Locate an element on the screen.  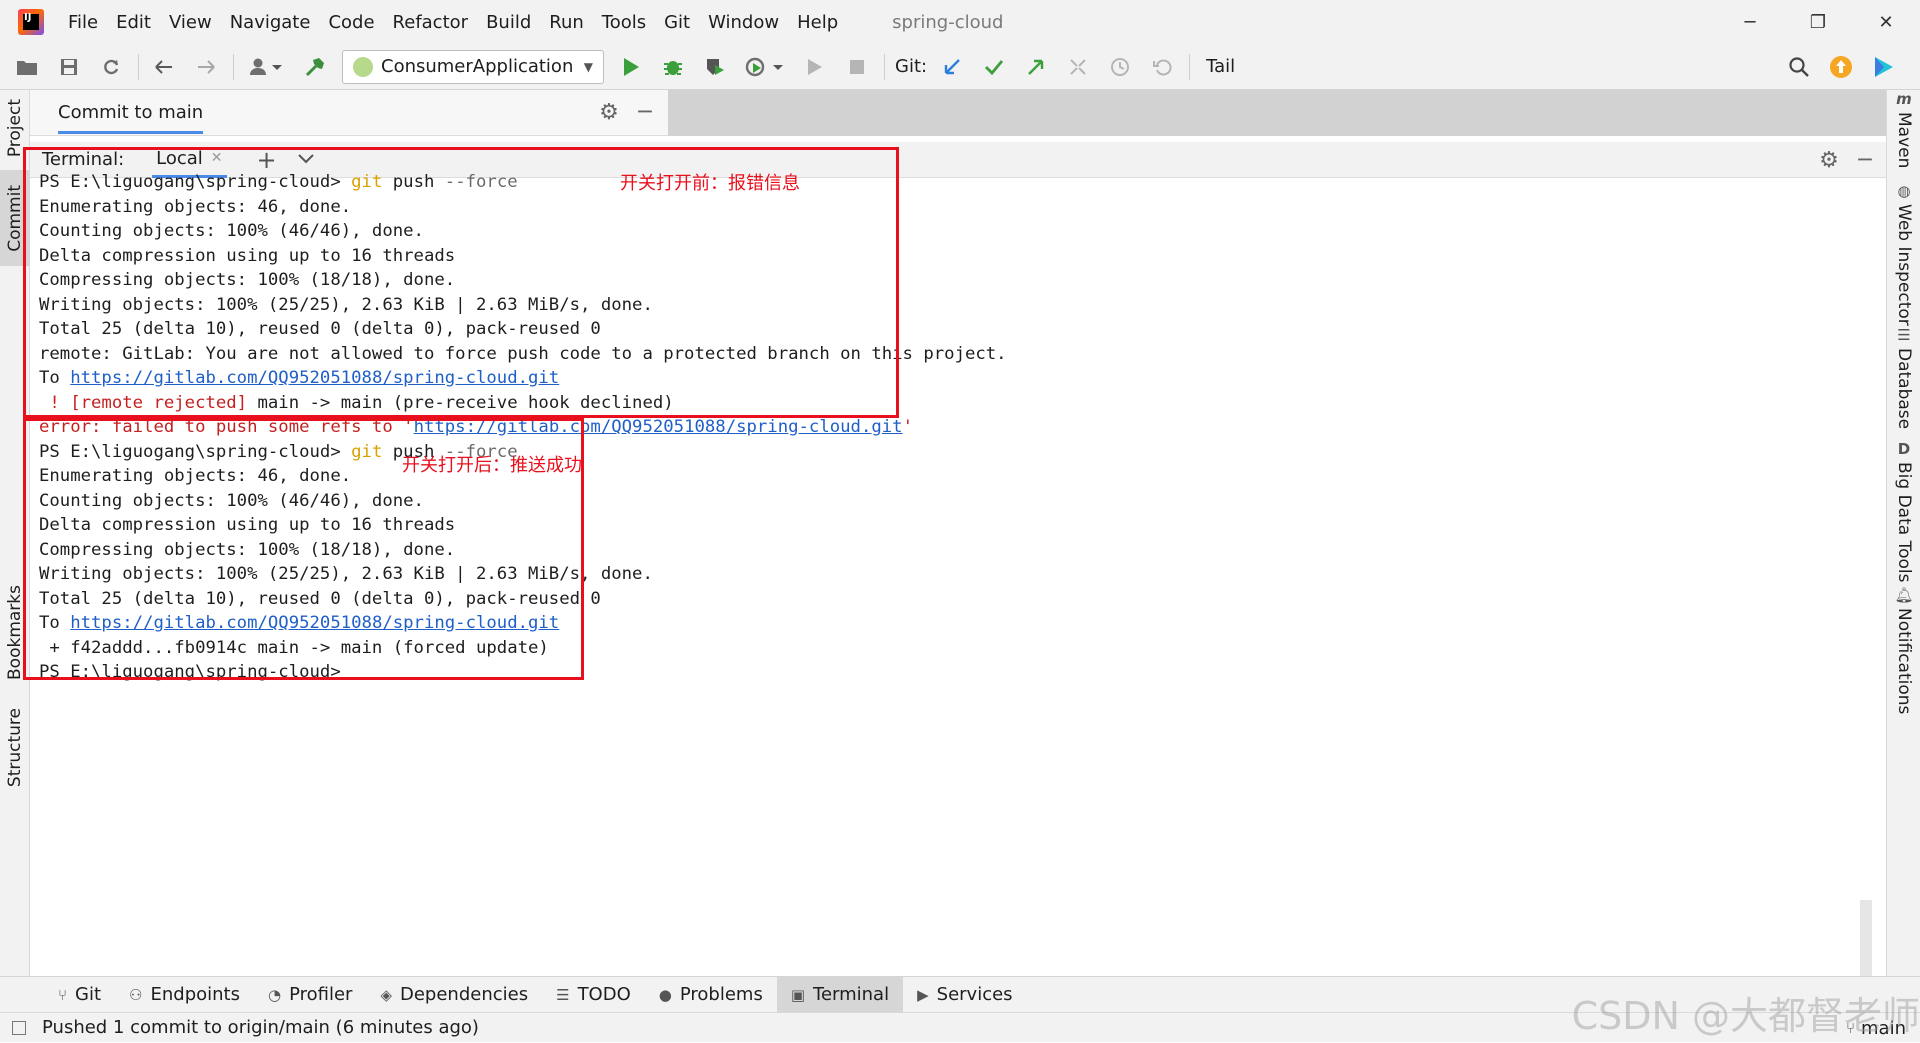
forward-arrow-icon is located at coordinates (206, 67).